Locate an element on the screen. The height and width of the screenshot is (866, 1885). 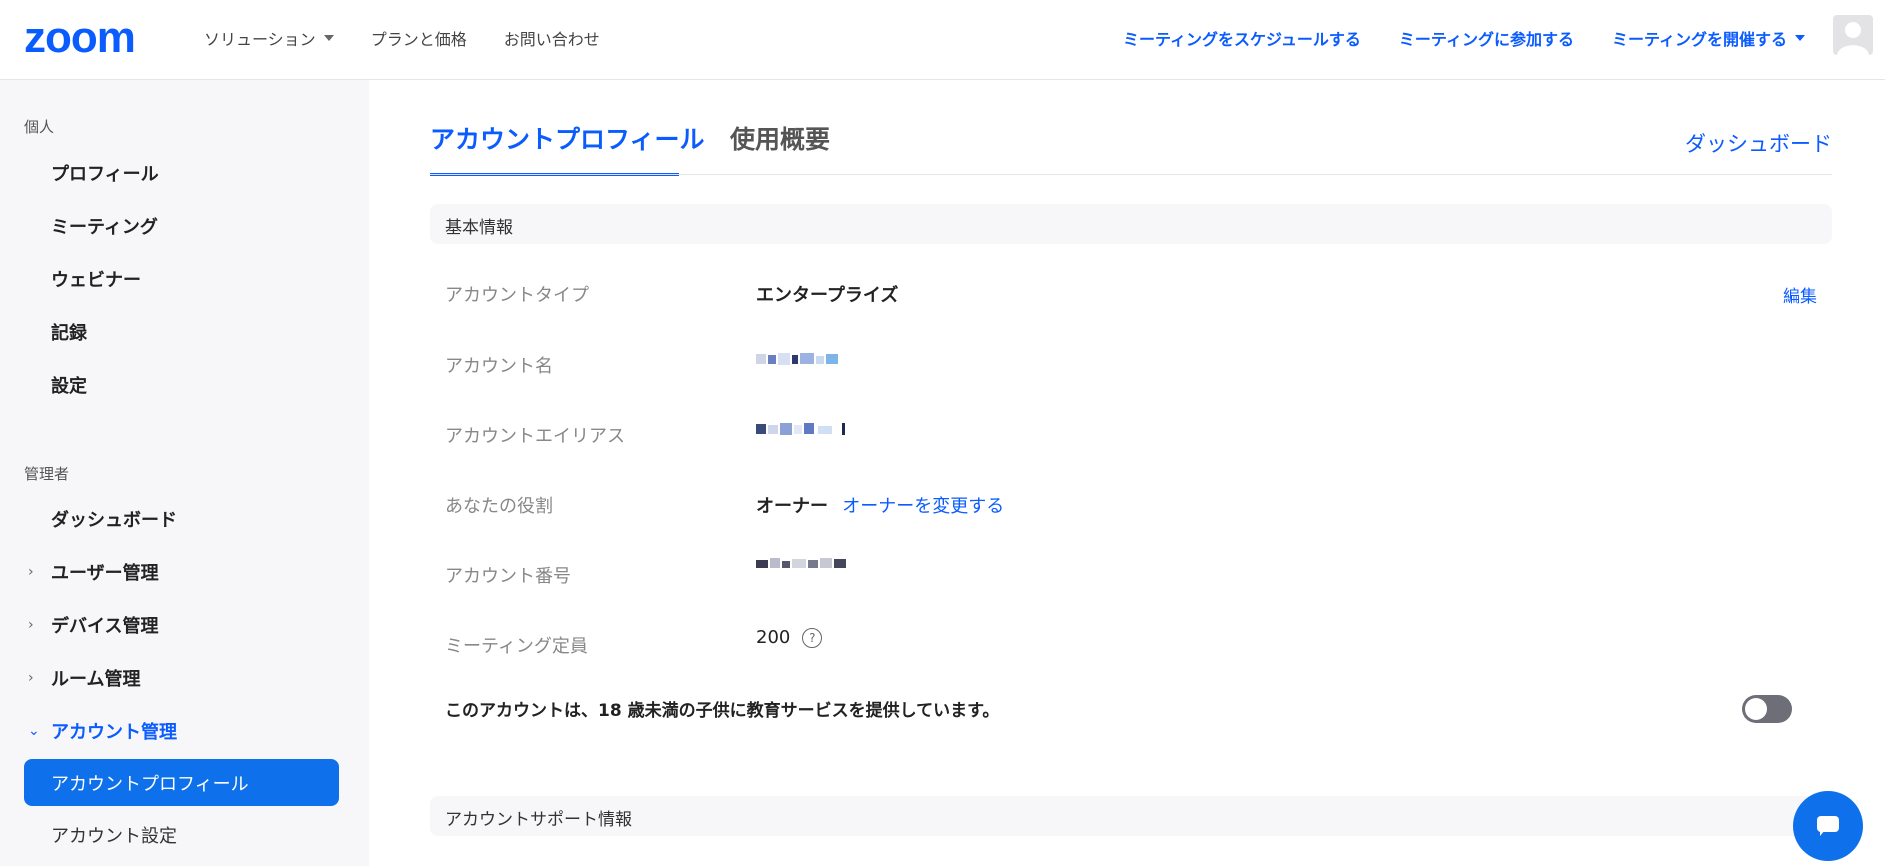
account-number-redacted is located at coordinates (801, 563).